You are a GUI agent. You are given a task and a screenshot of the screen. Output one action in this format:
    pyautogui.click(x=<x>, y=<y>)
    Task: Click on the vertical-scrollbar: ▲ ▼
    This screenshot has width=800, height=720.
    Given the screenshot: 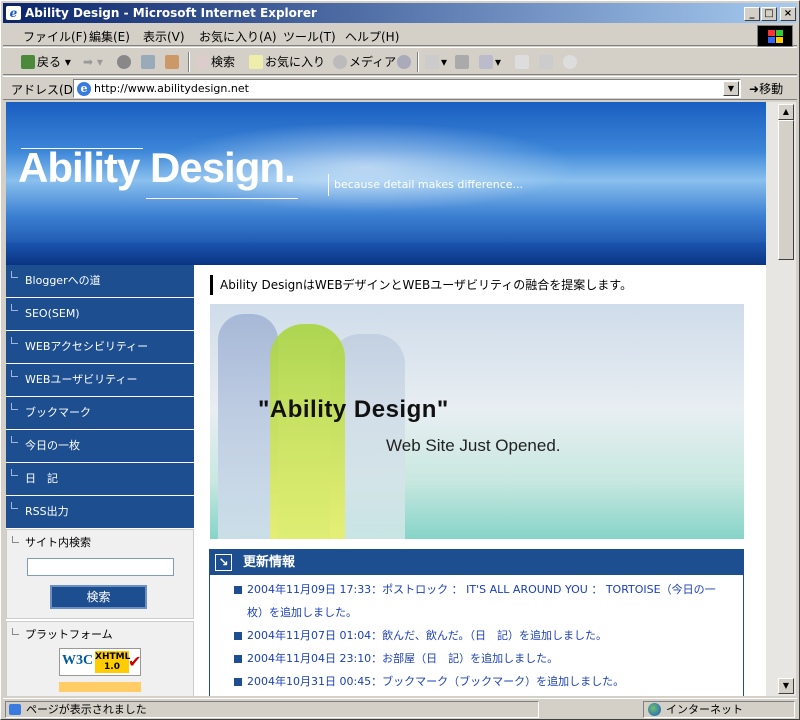 What is the action you would take?
    pyautogui.click(x=781, y=399)
    